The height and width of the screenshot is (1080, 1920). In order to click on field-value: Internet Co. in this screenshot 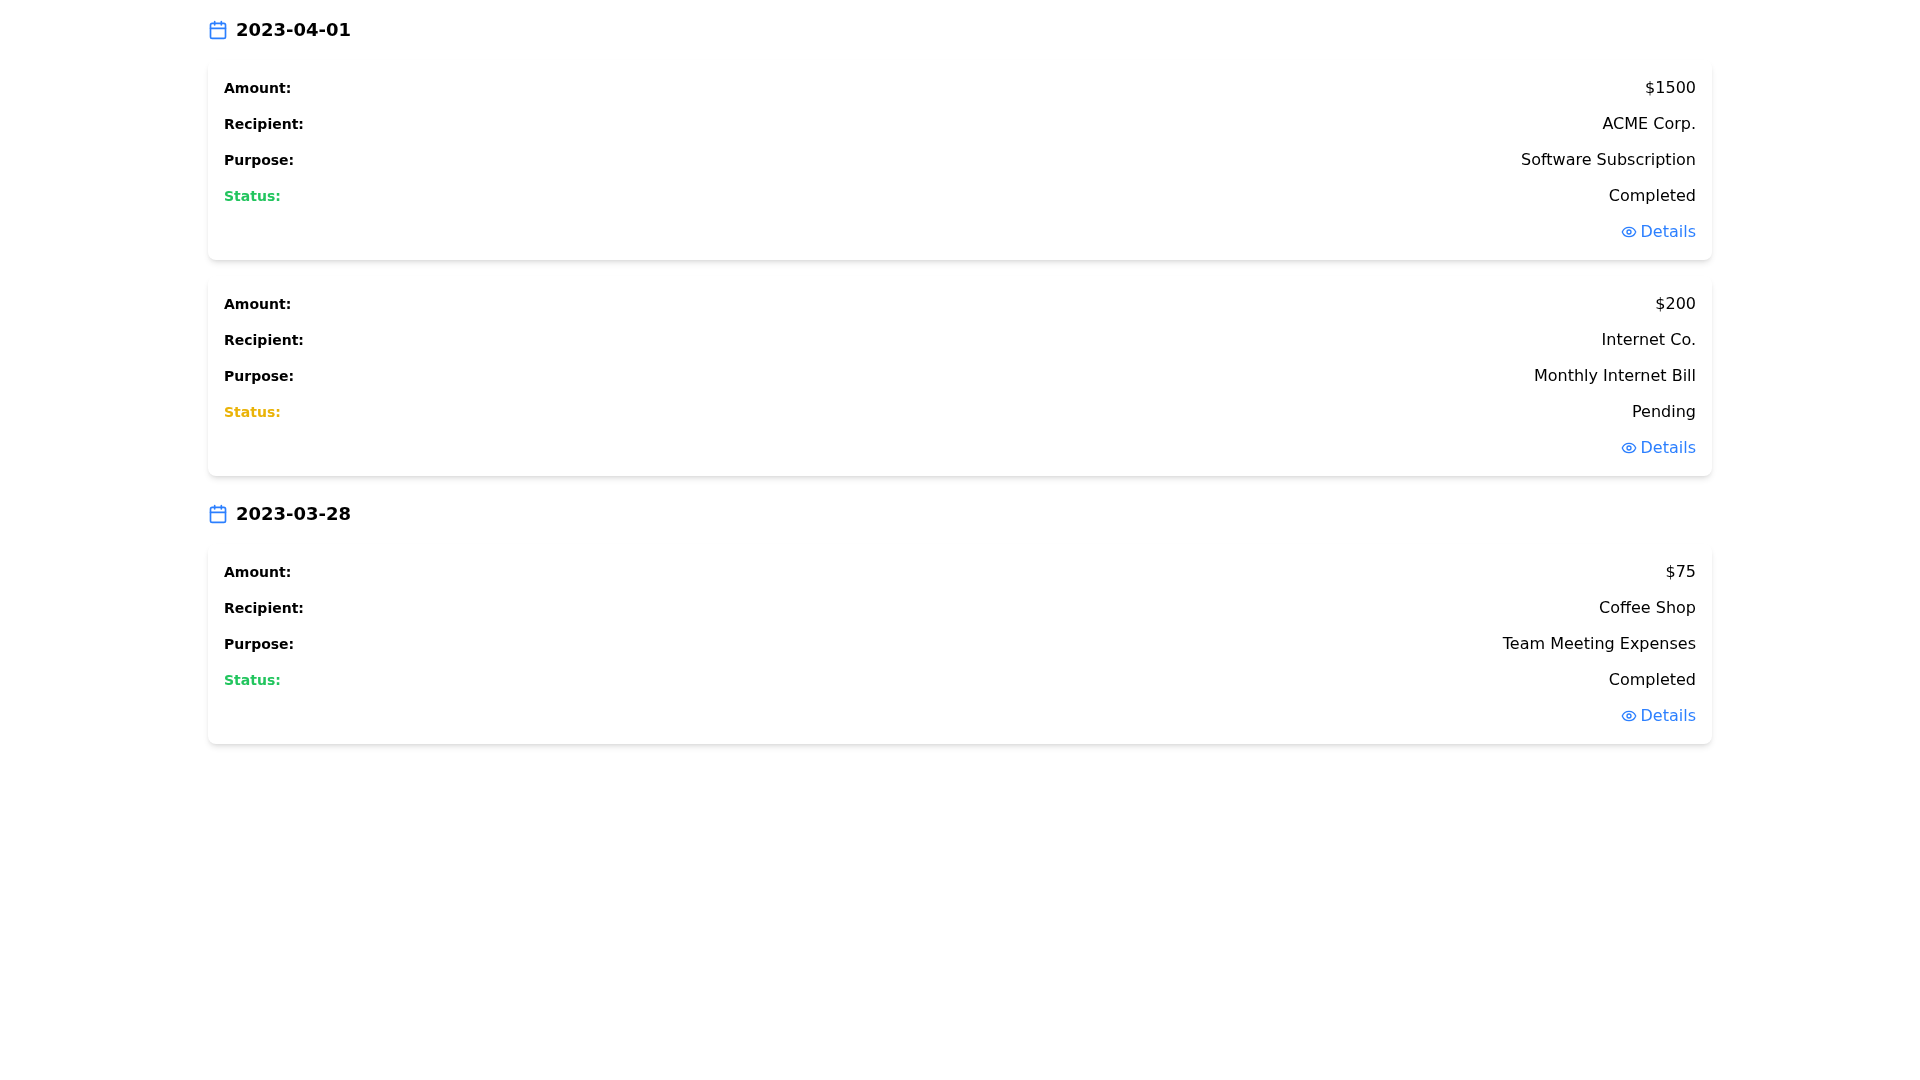, I will do `click(1648, 340)`.